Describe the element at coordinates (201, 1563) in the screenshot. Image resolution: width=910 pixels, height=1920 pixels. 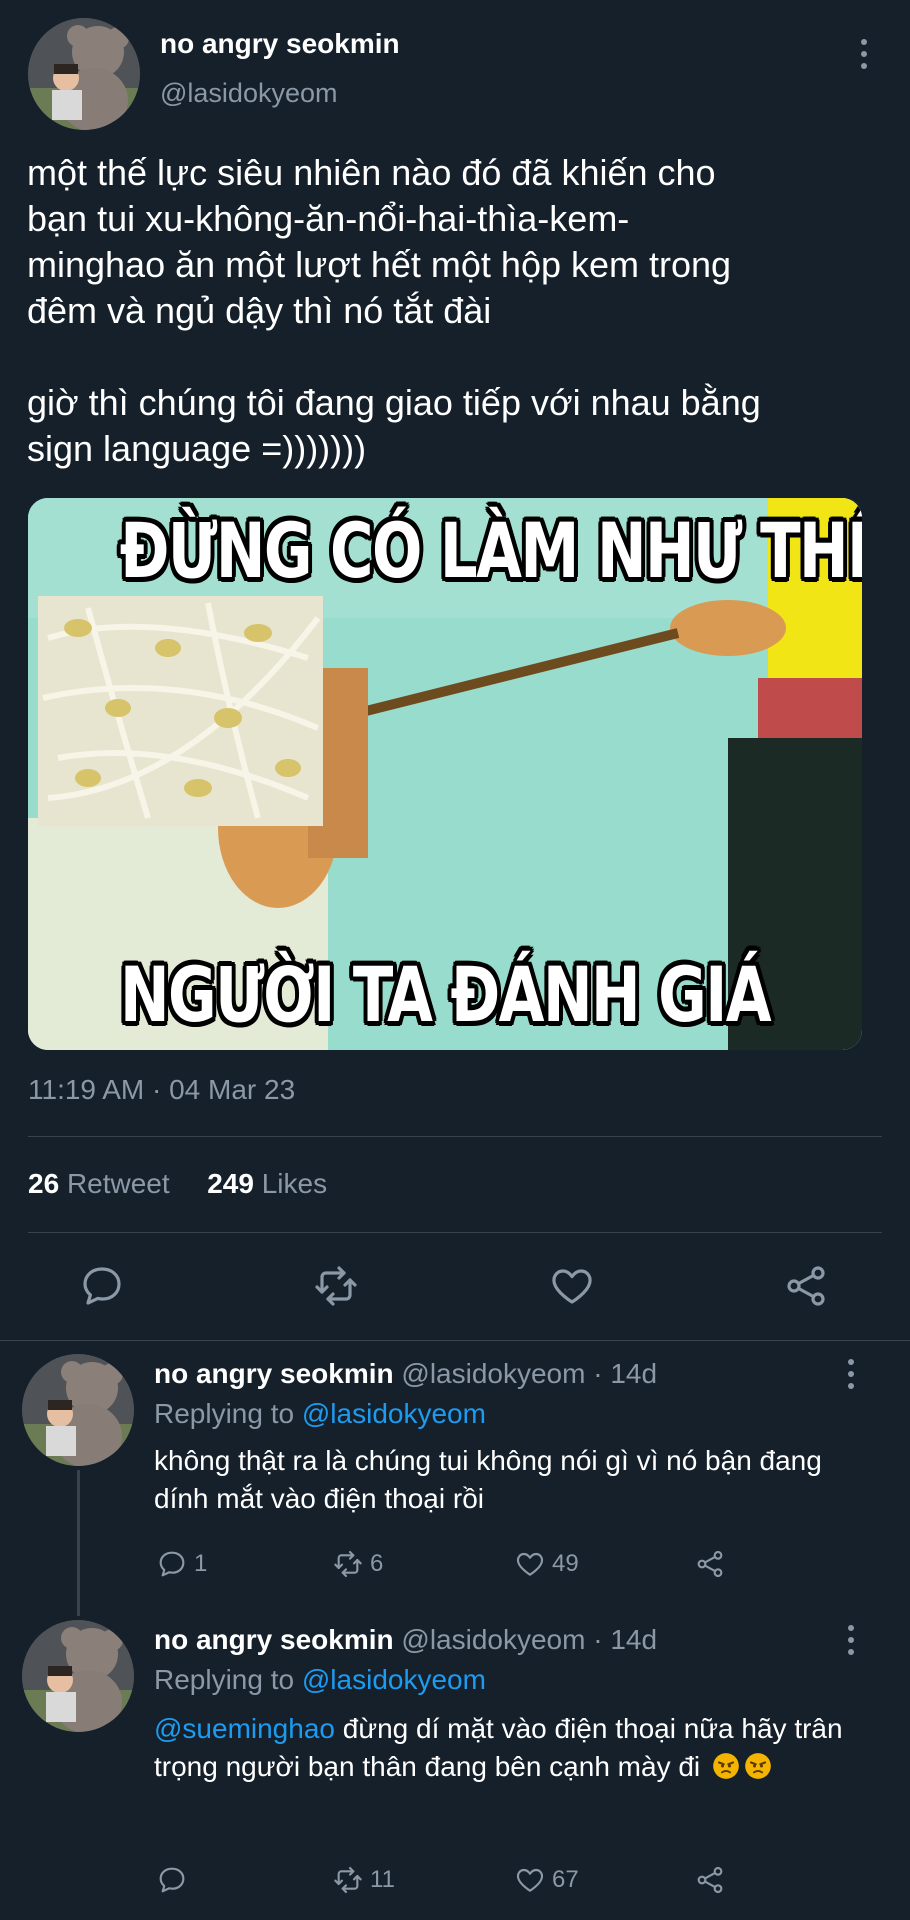
I see `reply-count: 1` at that location.